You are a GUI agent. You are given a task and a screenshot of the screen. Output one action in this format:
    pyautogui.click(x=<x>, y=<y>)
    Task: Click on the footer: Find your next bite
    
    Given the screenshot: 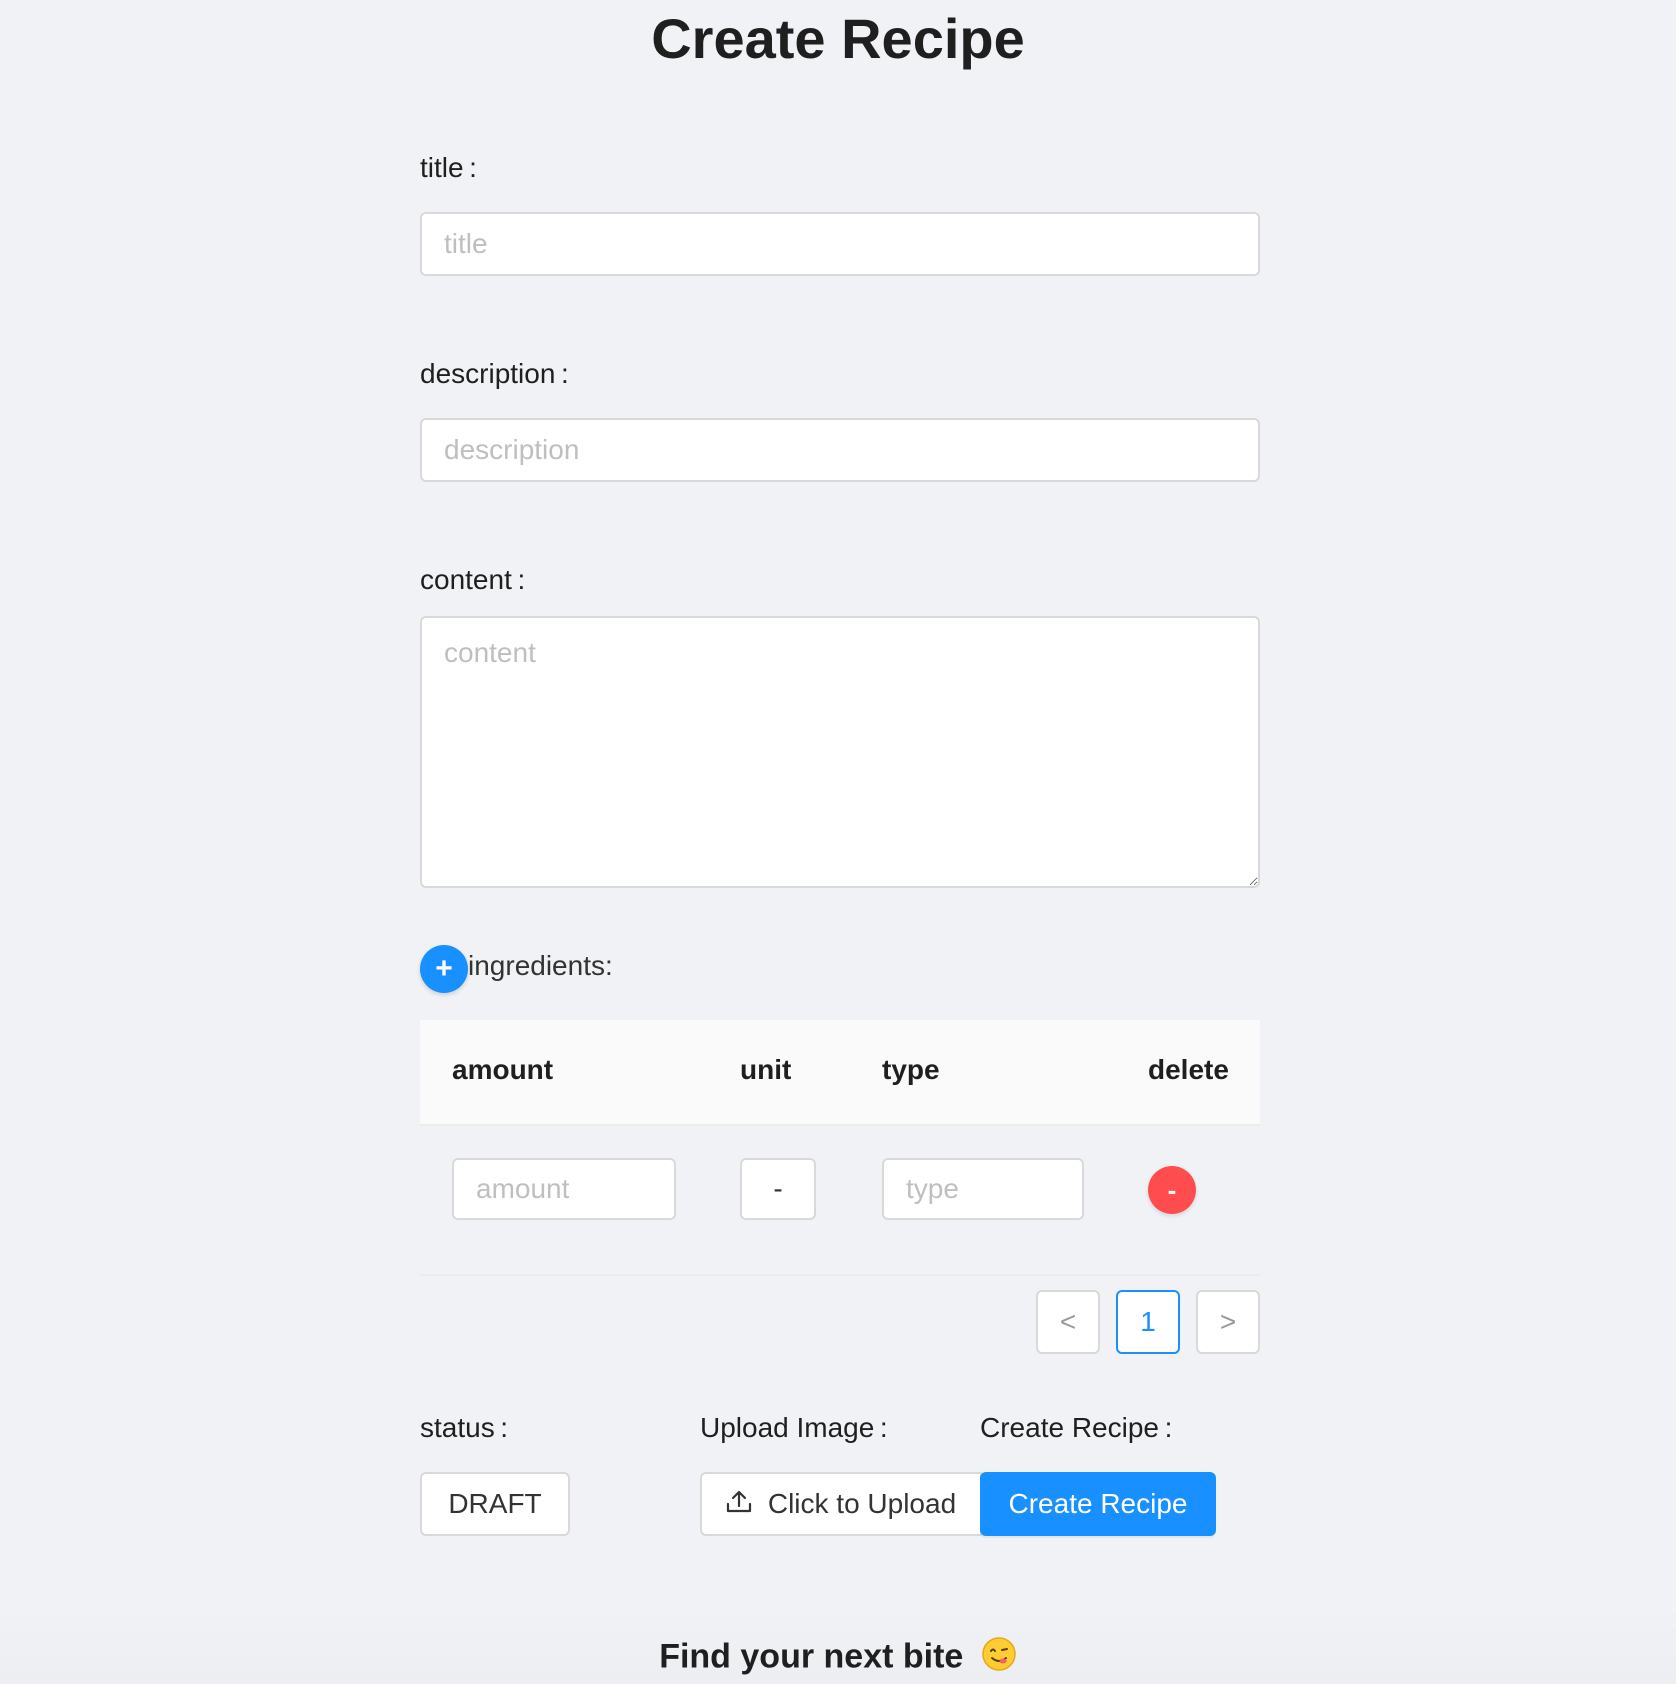 What is the action you would take?
    pyautogui.click(x=838, y=1658)
    